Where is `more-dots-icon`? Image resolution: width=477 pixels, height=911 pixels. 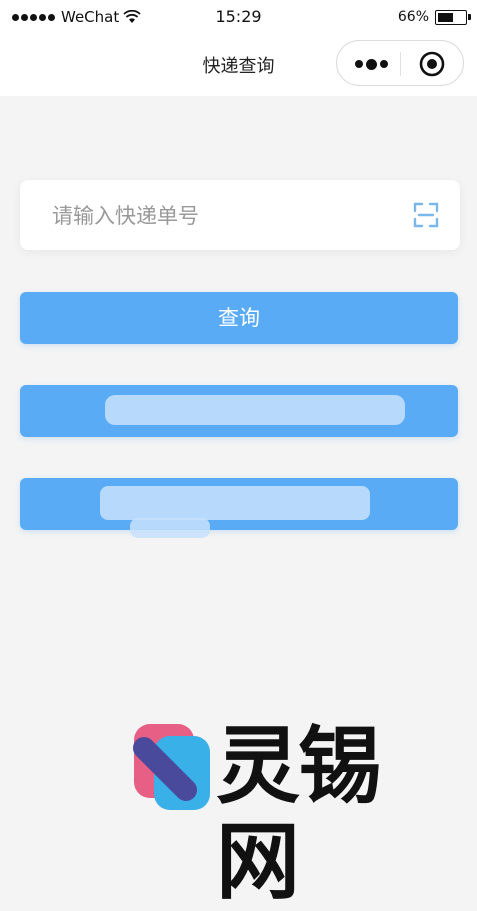 more-dots-icon is located at coordinates (375, 64).